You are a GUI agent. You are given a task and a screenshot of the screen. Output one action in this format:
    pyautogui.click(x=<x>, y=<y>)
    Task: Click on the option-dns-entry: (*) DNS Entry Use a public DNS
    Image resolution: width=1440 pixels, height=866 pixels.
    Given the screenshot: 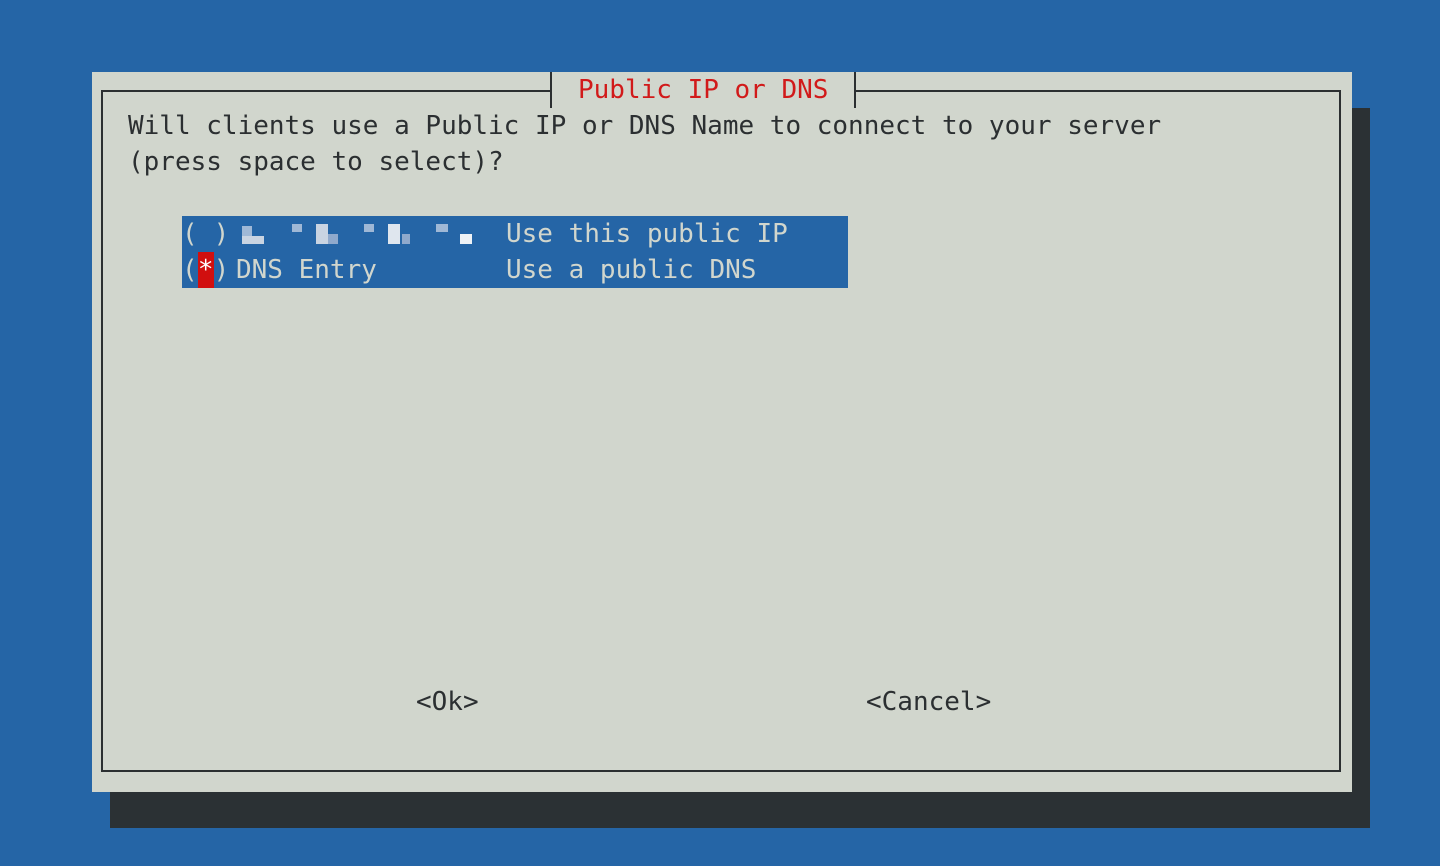 What is the action you would take?
    pyautogui.click(x=515, y=270)
    